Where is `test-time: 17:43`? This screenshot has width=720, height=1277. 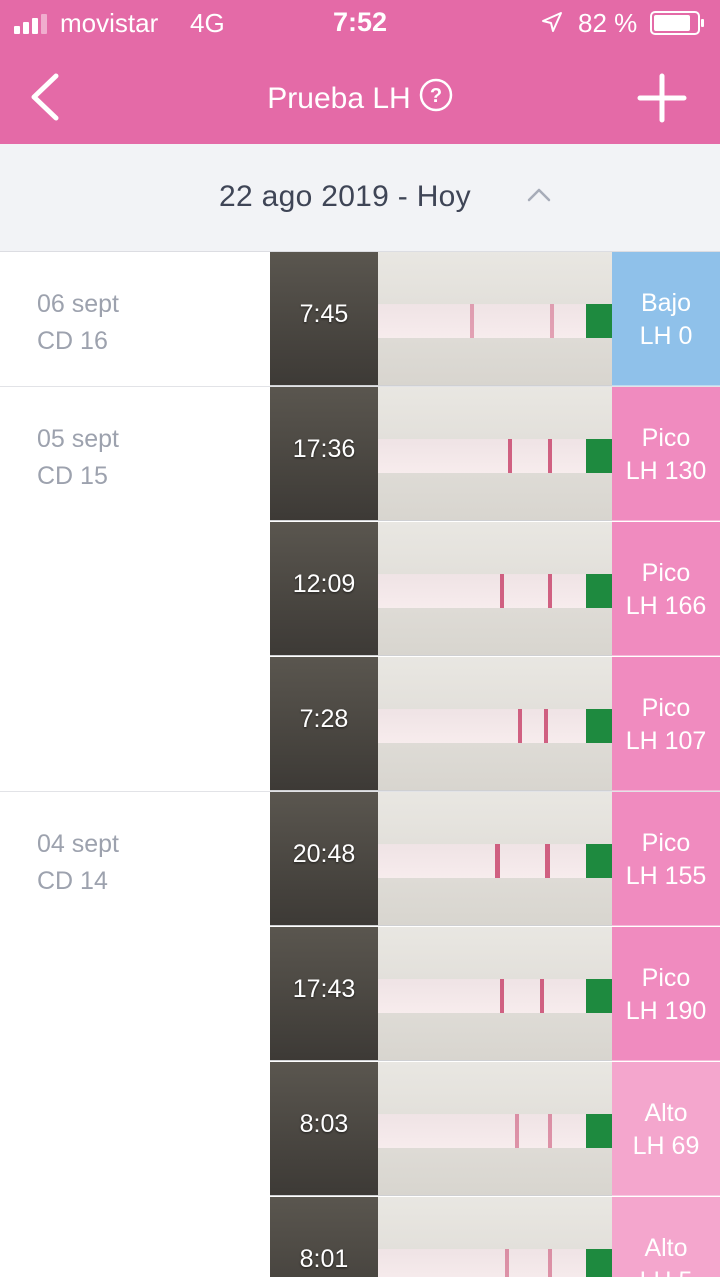
test-time: 17:43 is located at coordinates (324, 989).